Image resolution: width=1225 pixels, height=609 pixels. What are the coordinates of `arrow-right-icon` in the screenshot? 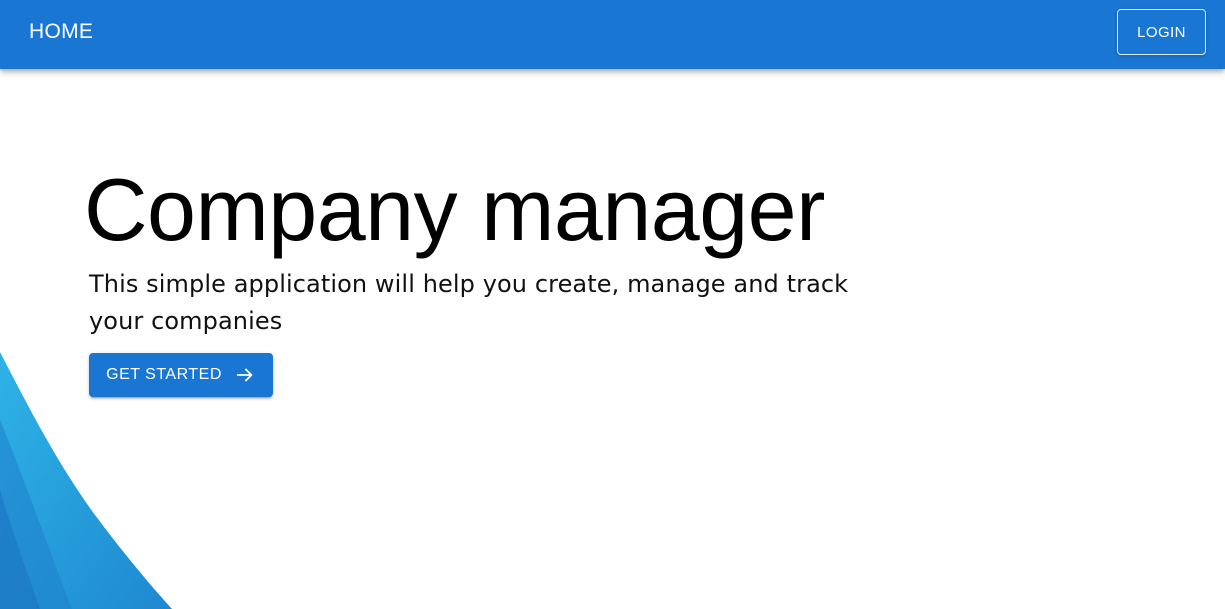 It's located at (245, 375).